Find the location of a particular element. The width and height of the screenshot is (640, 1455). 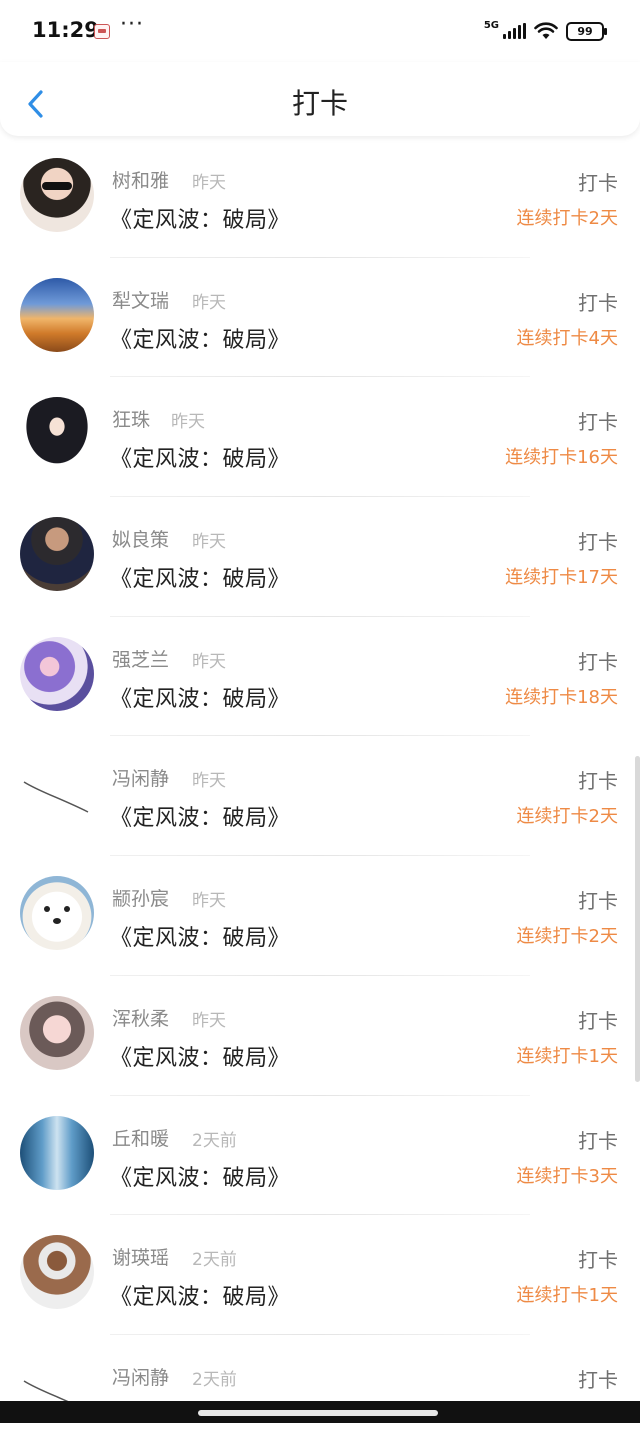

status-indicators: 5G 99 is located at coordinates (545, 31).